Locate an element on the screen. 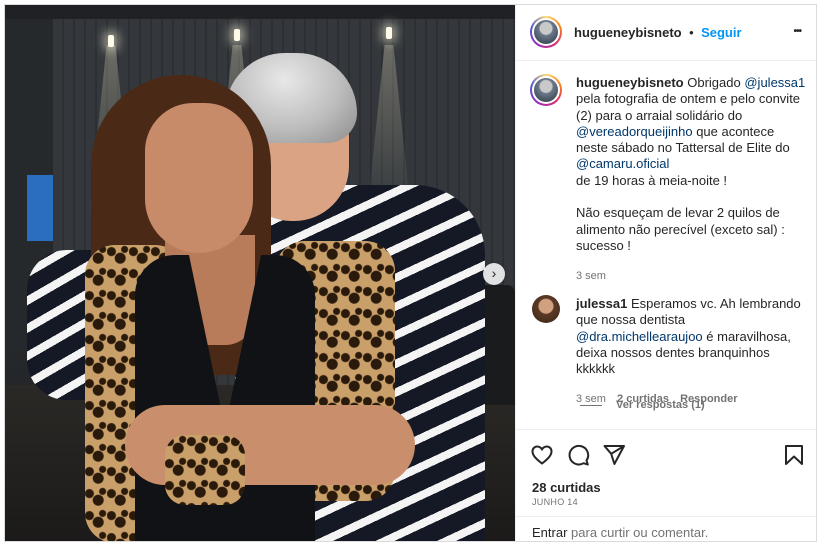  login-prompt: Entrar para curtir ou comentar. is located at coordinates (666, 528).